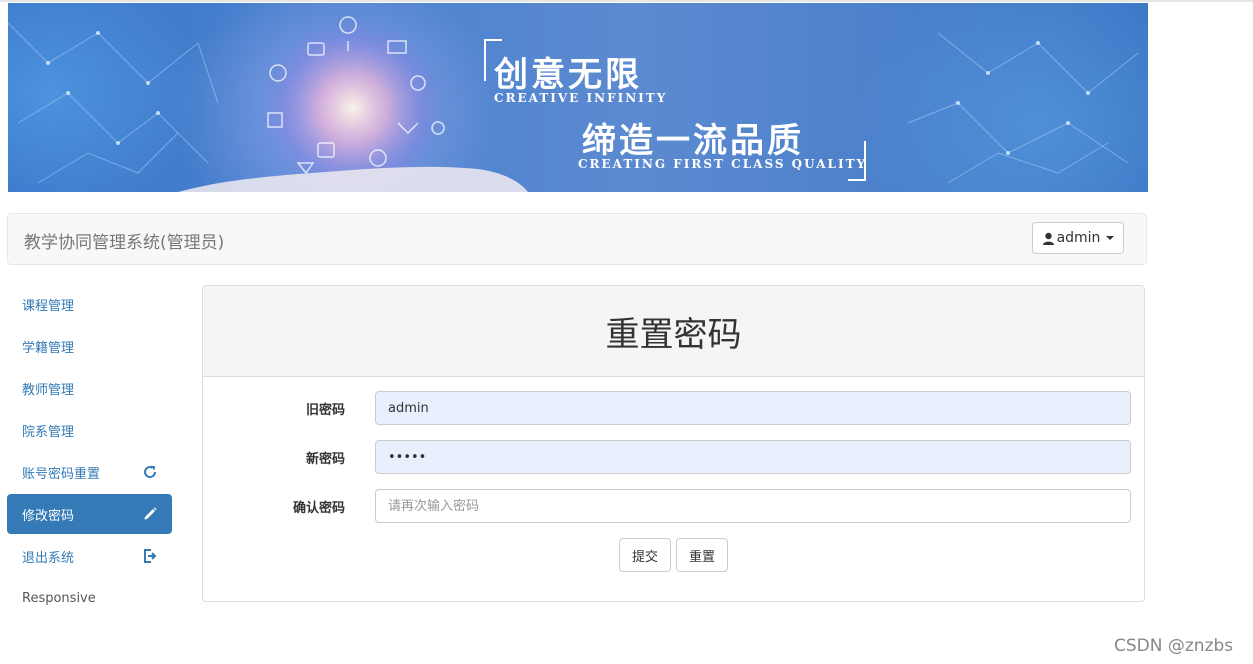  I want to click on reset-button: 重置, so click(702, 555).